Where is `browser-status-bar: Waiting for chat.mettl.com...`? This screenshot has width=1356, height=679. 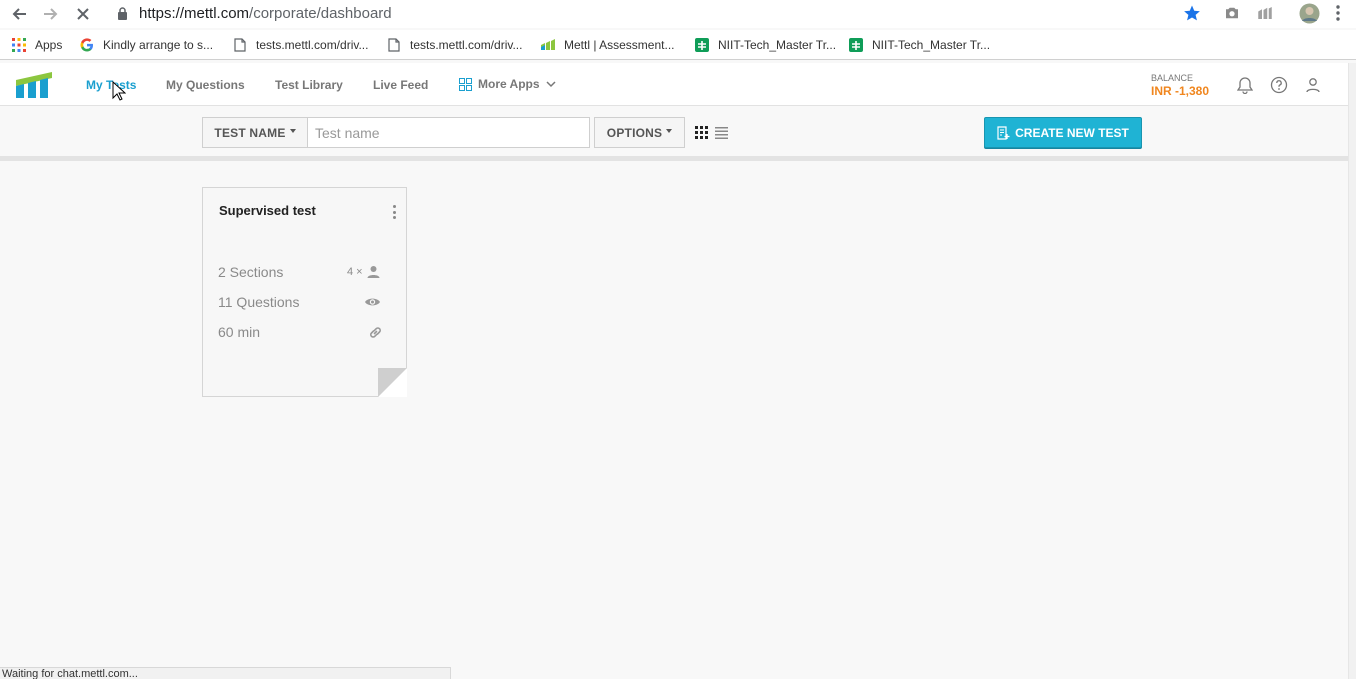
browser-status-bar: Waiting for chat.mettl.com... is located at coordinates (225, 673).